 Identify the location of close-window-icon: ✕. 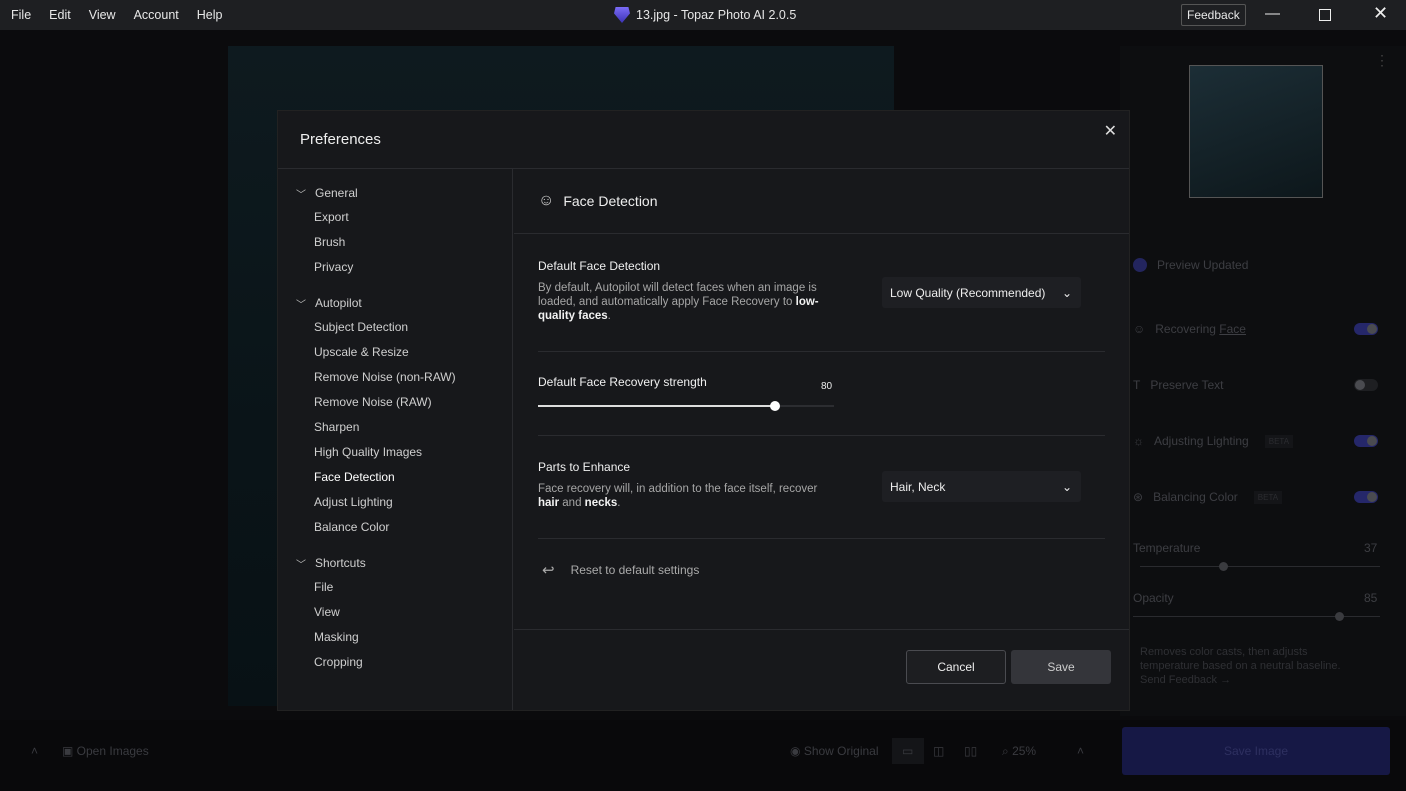
(1380, 13).